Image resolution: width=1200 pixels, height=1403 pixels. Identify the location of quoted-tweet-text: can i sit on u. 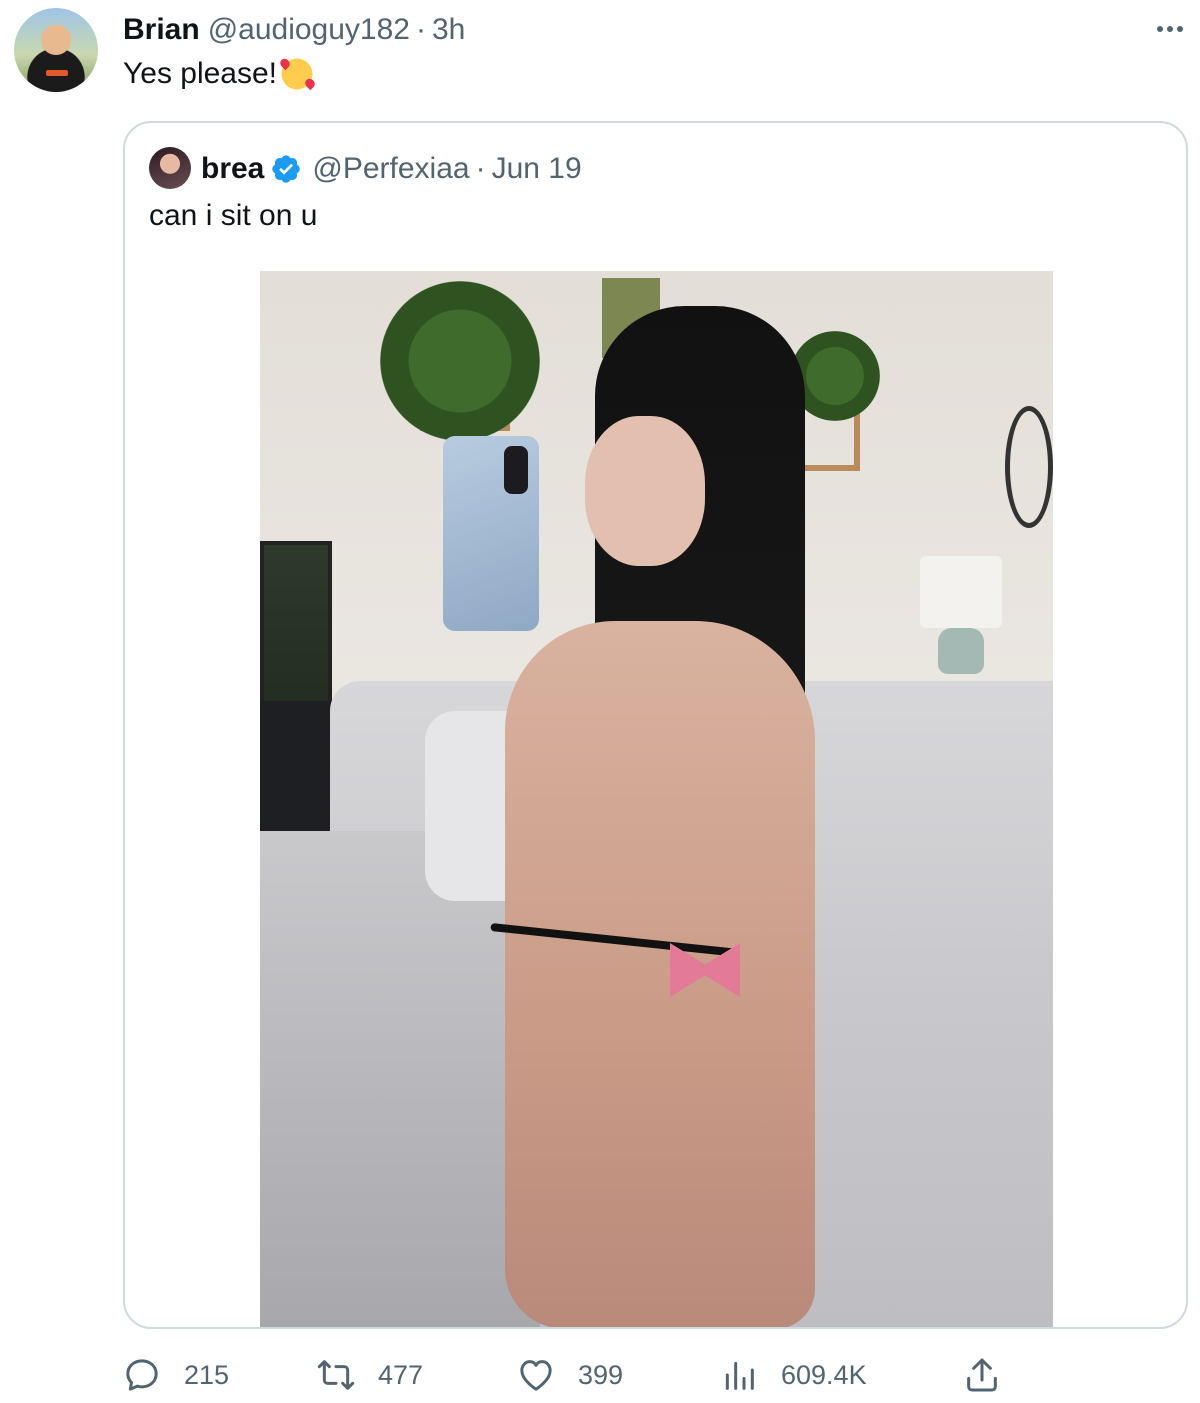
(233, 215).